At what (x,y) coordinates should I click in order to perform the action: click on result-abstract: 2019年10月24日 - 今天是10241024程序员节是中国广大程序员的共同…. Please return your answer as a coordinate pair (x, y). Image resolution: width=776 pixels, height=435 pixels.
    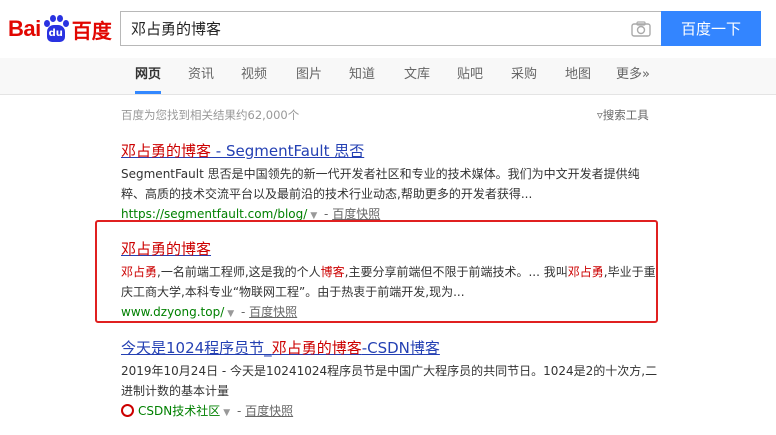
    Looking at the image, I should click on (389, 381).